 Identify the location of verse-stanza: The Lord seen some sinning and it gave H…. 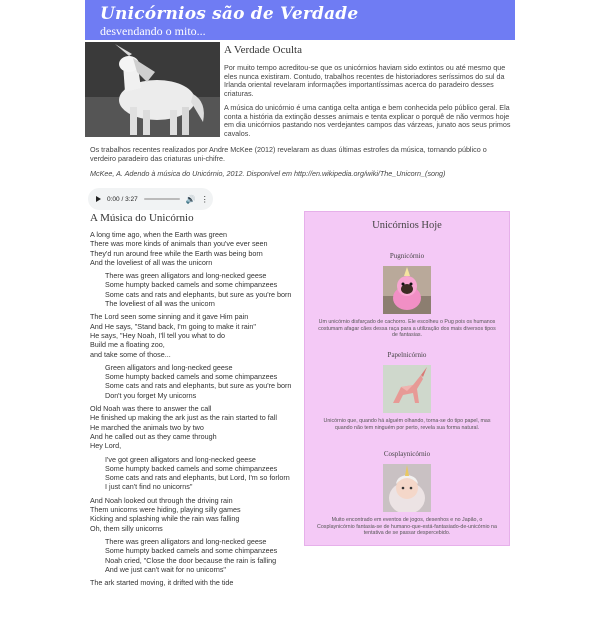
(195, 335).